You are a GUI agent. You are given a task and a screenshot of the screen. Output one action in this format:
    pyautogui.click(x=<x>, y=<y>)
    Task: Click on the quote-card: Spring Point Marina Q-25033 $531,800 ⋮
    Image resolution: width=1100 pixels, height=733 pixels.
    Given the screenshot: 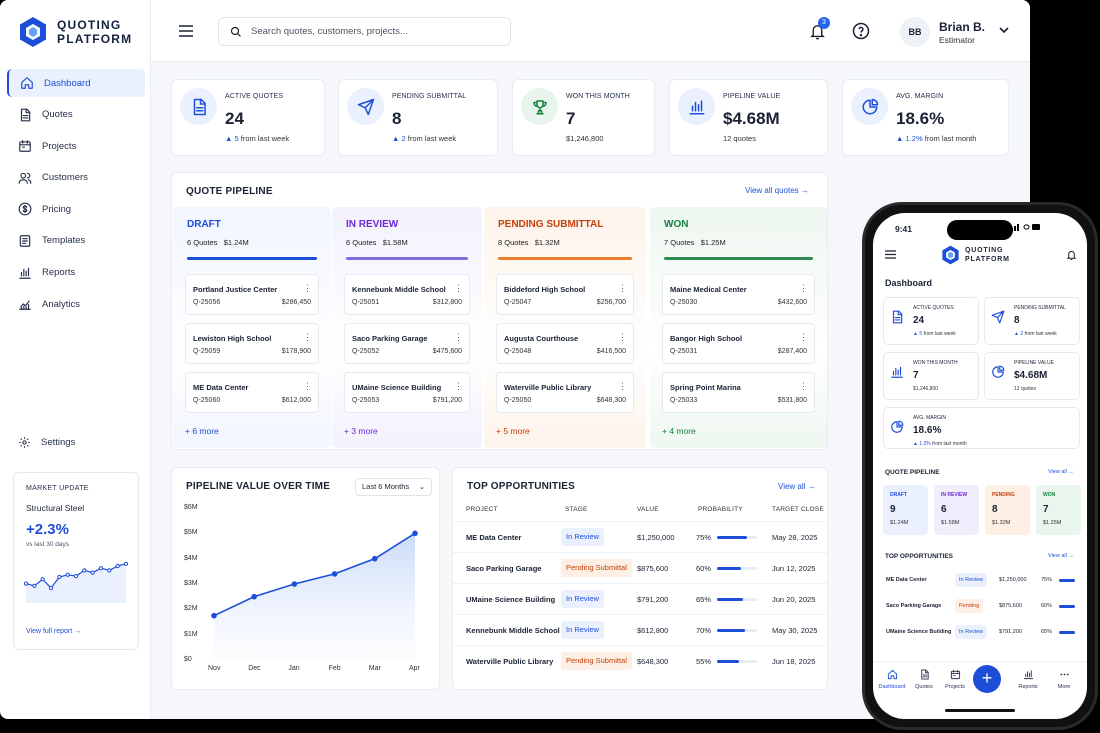 What is the action you would take?
    pyautogui.click(x=738, y=392)
    